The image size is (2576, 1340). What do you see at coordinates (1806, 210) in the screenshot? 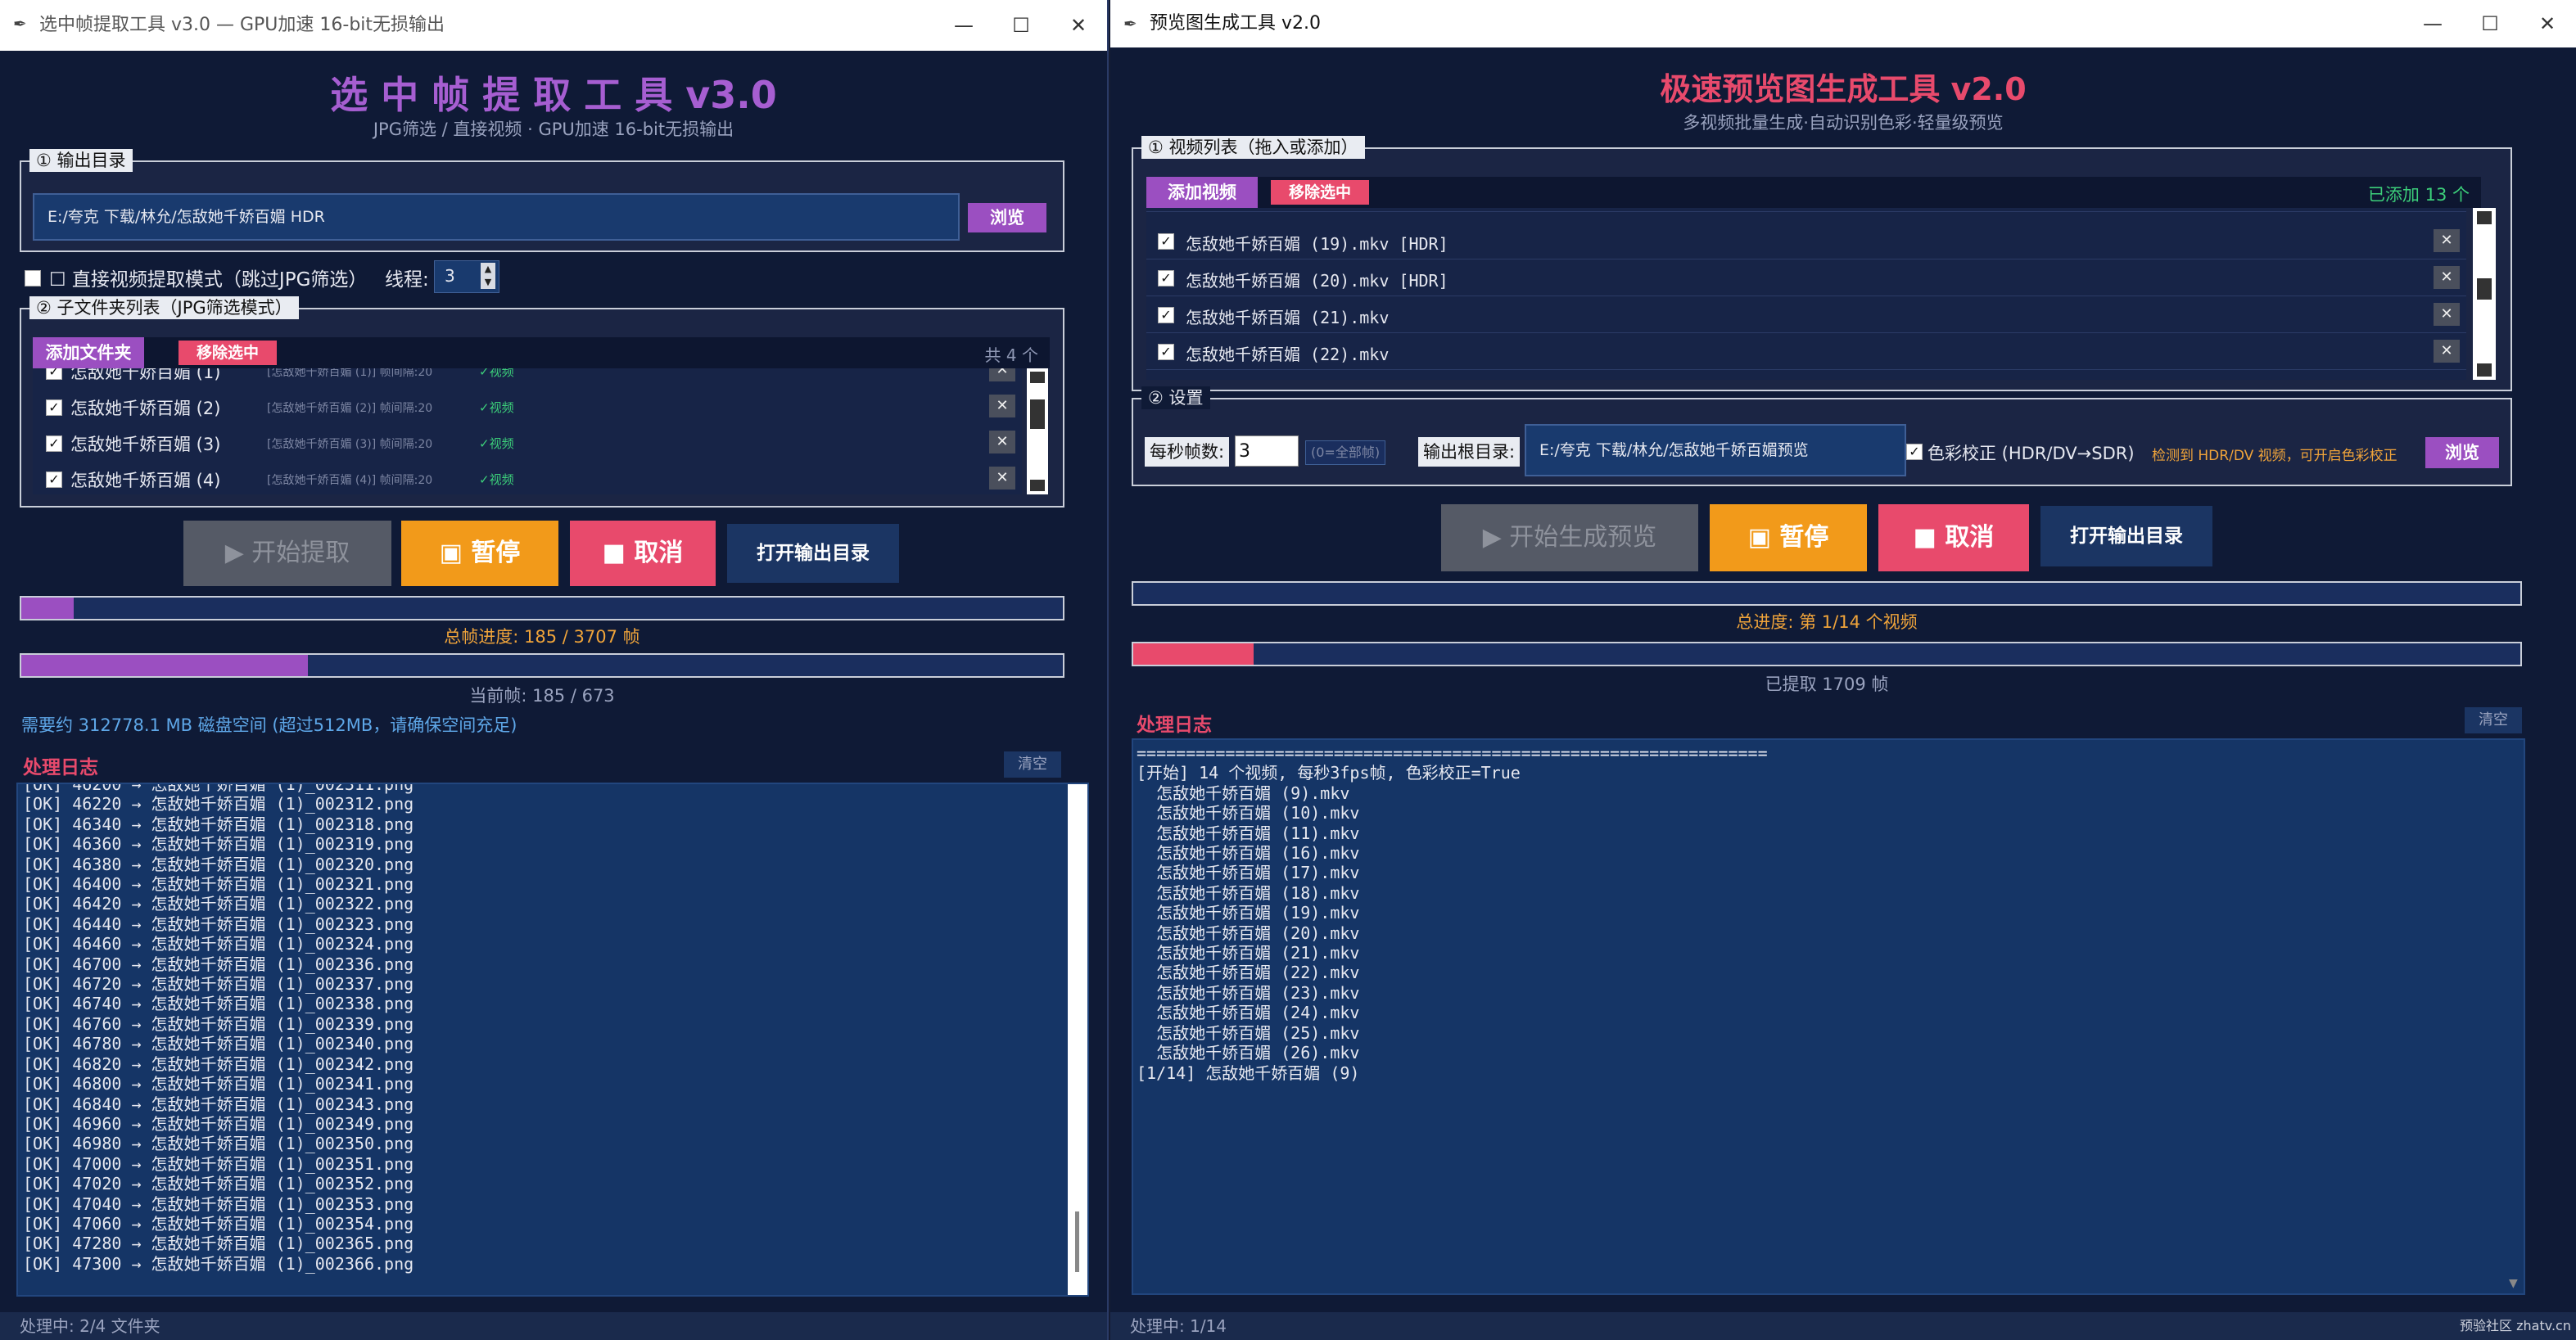
I see `list-item` at bounding box center [1806, 210].